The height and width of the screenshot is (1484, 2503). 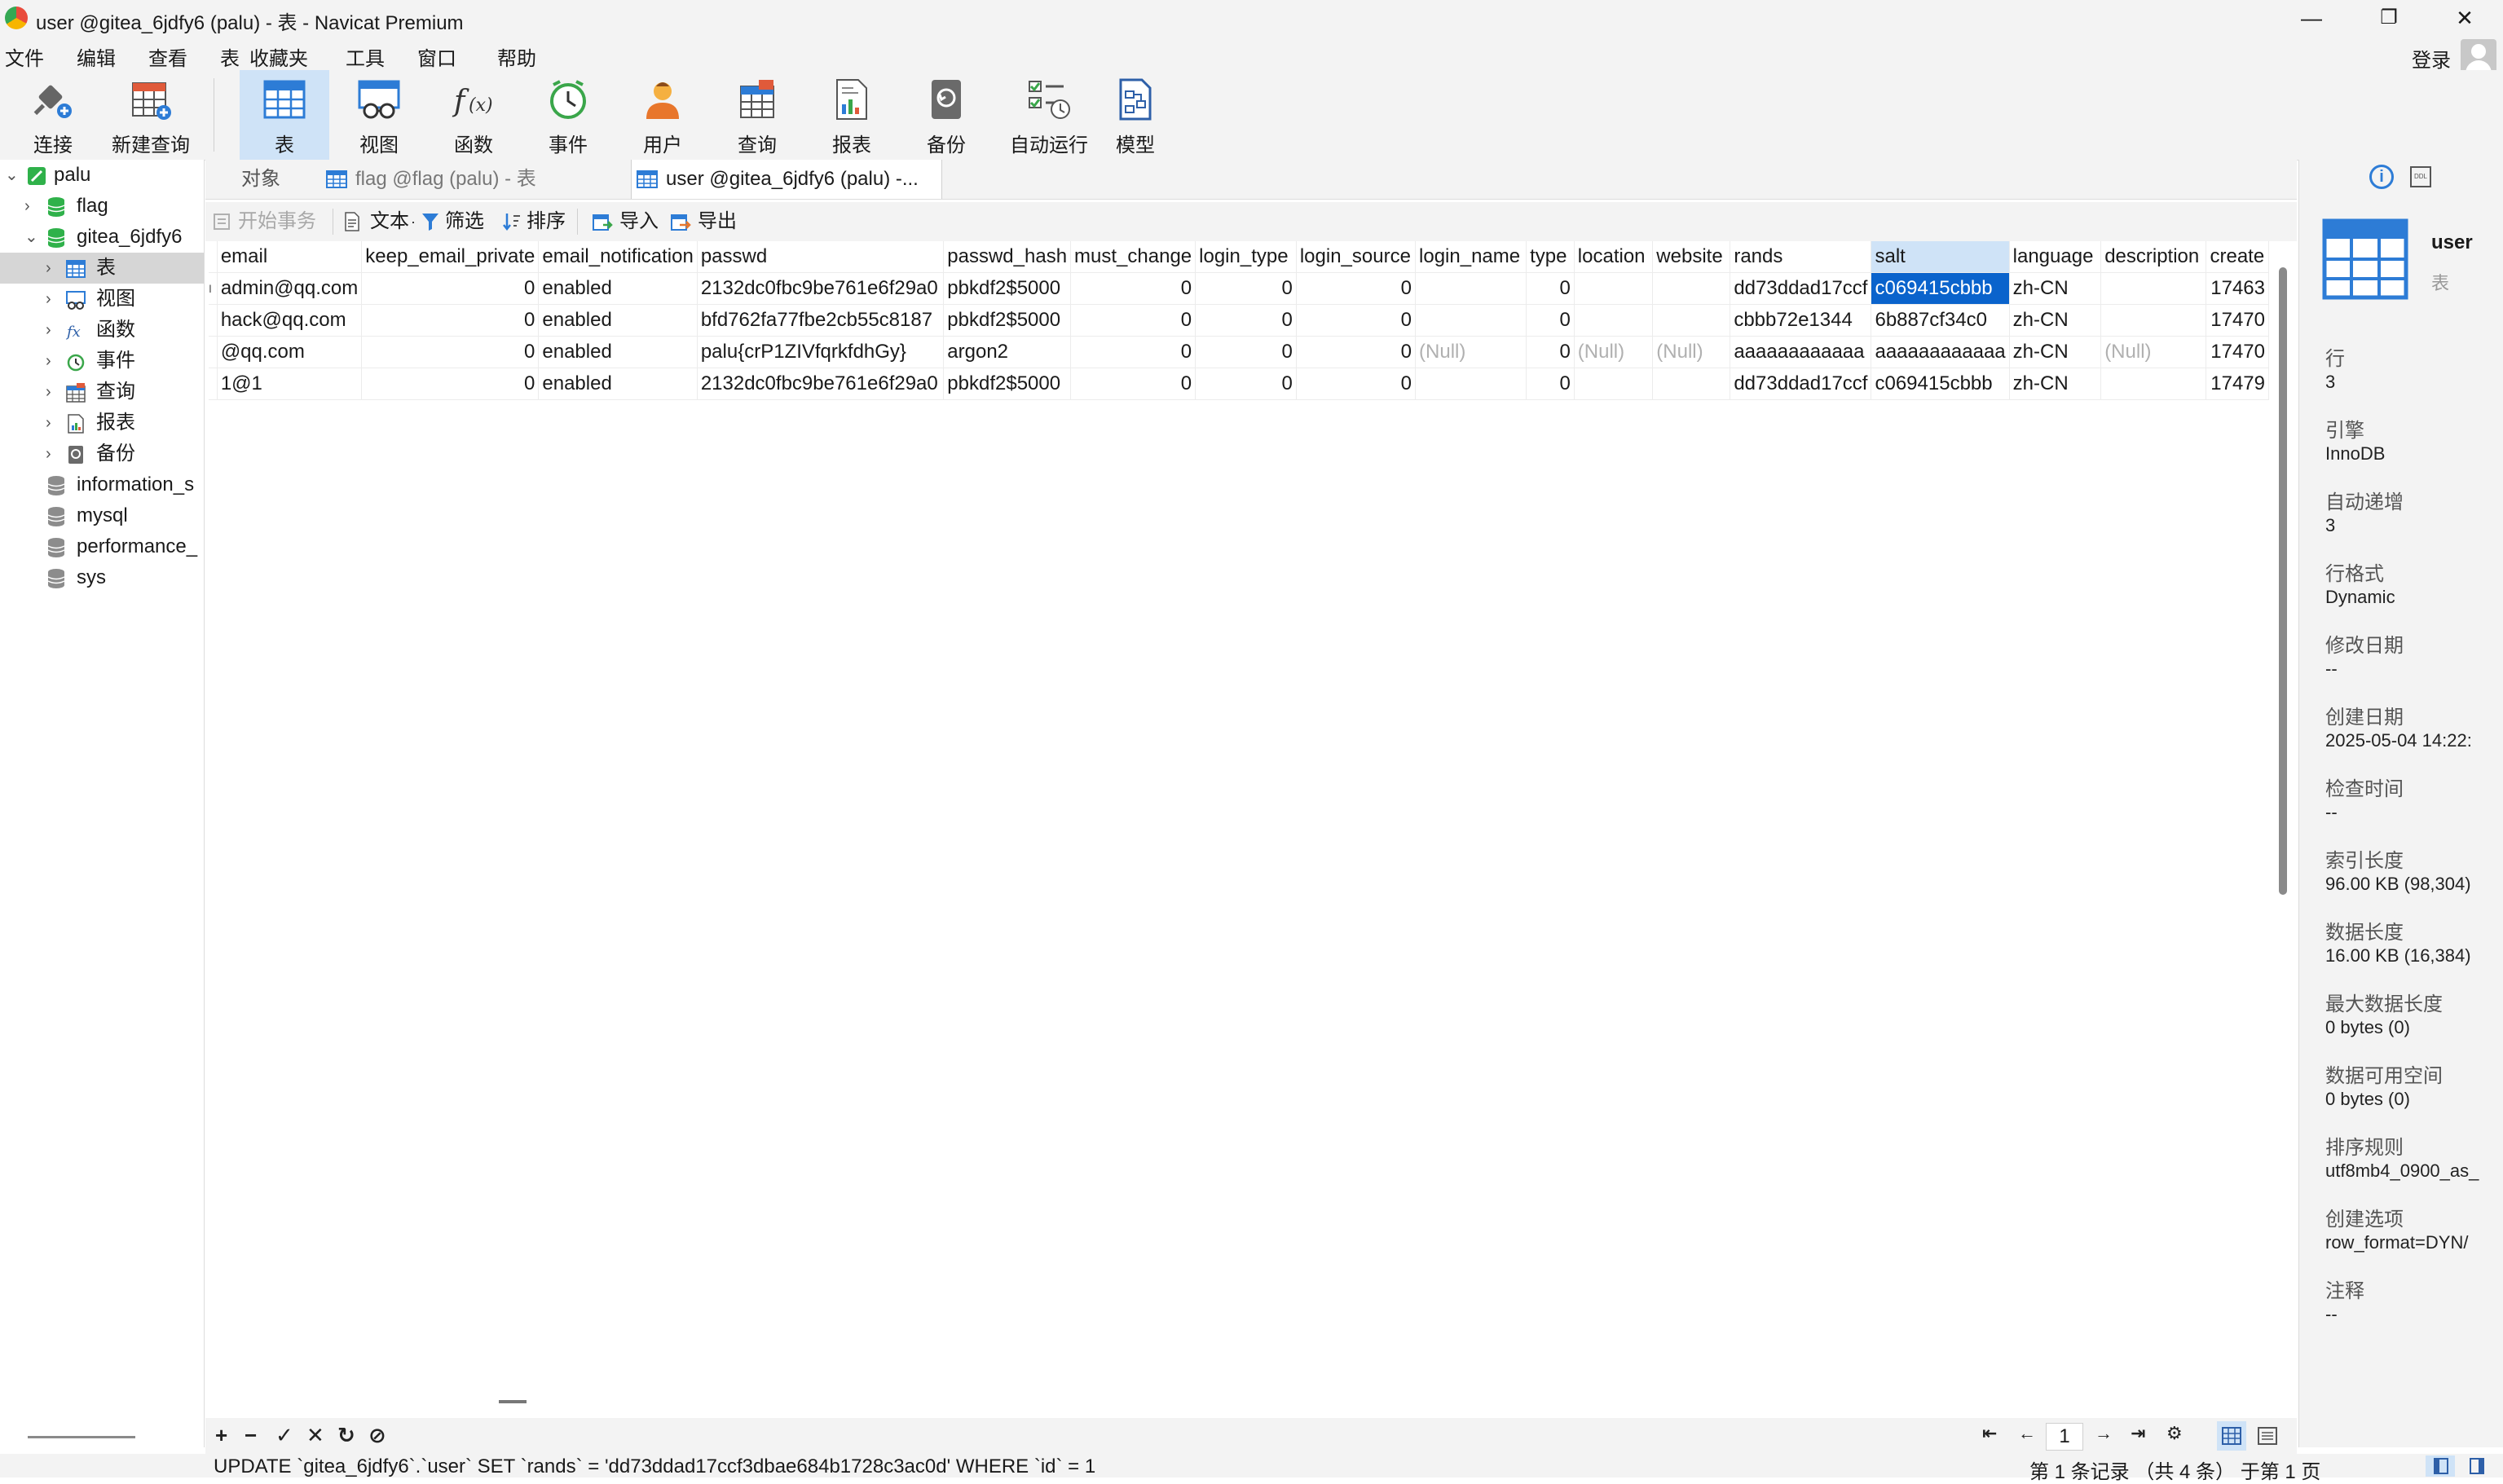 I want to click on tree-db-gitea: ⌄ gitea_6jdfy6, so click(x=102, y=237).